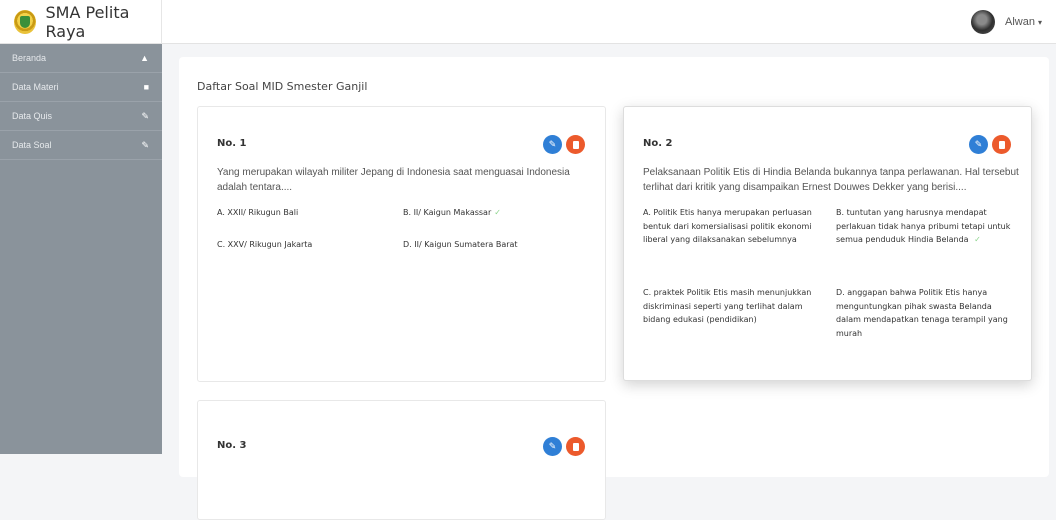 The height and width of the screenshot is (520, 1056). What do you see at coordinates (1040, 22) in the screenshot?
I see `chevron-down-icon: ▾` at bounding box center [1040, 22].